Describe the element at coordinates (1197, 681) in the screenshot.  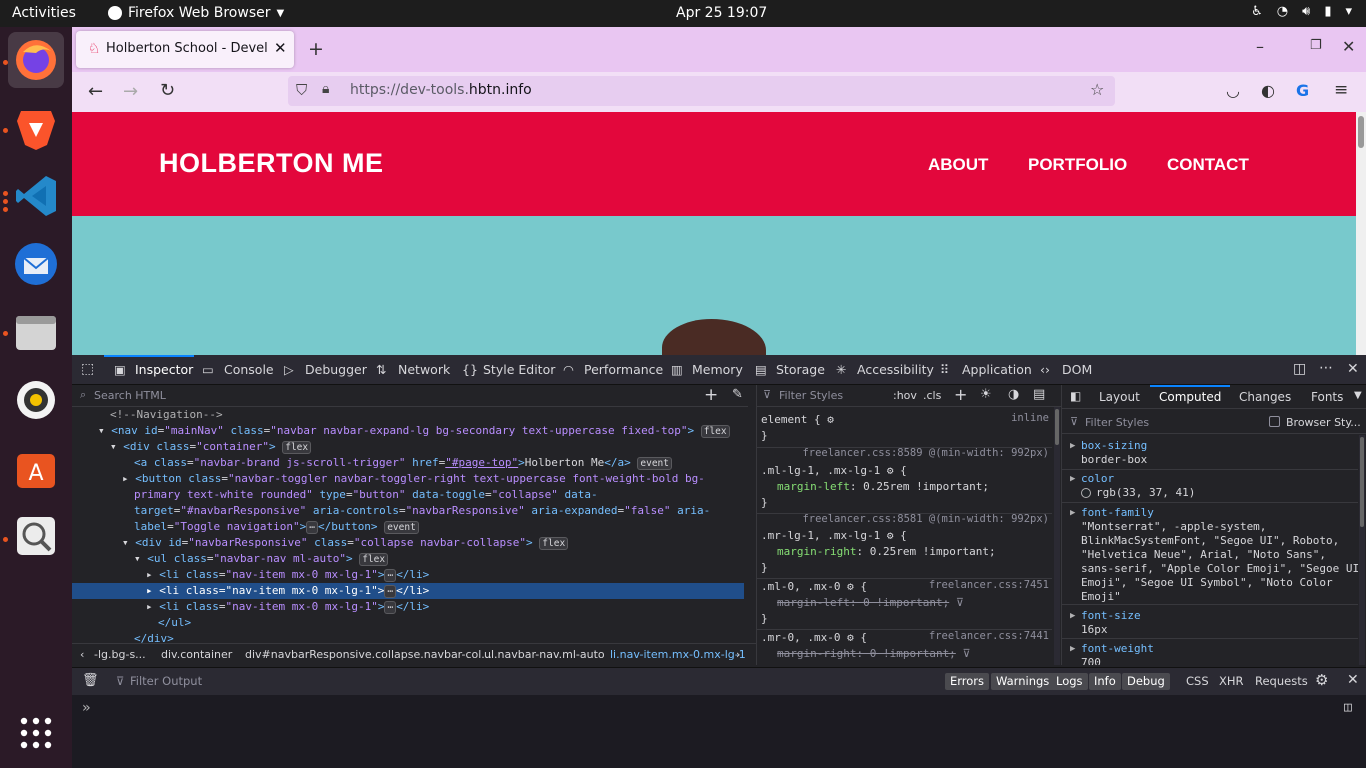
I see `filter-css-button: CSS` at that location.